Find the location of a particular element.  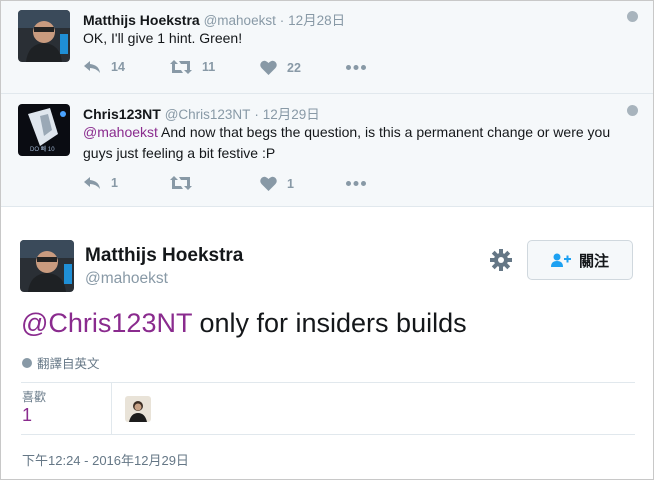

like-button: 1 is located at coordinates (277, 183).